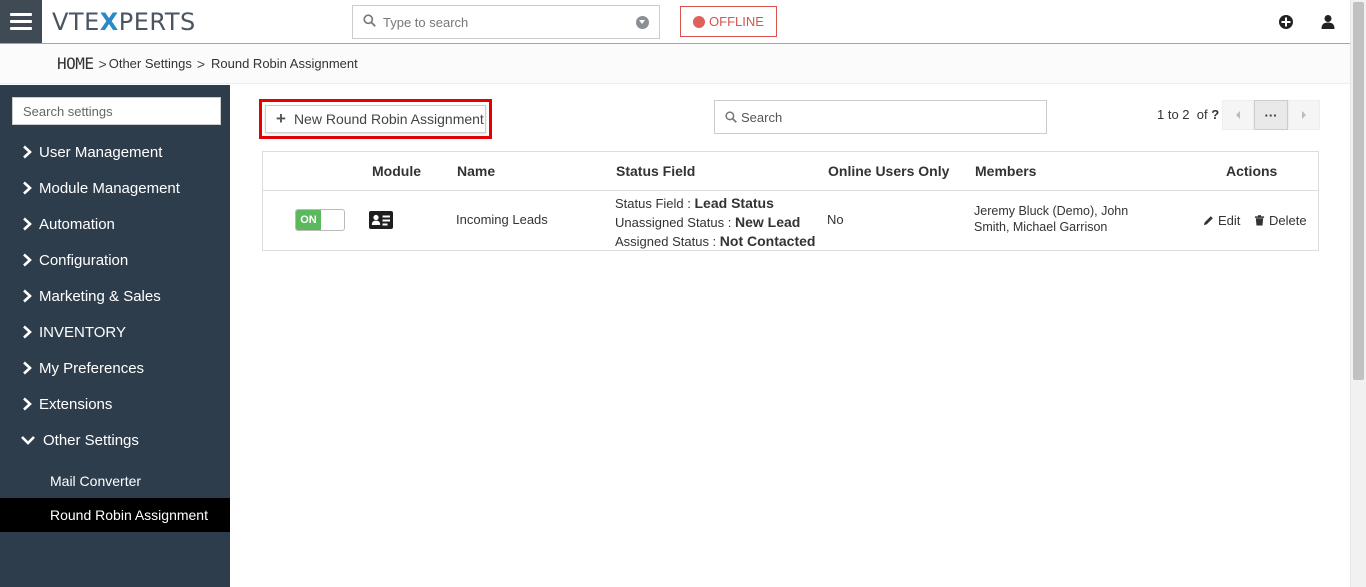 The image size is (1366, 587). What do you see at coordinates (1188, 114) in the screenshot?
I see `pagination-info: 1 to 2 of ?` at bounding box center [1188, 114].